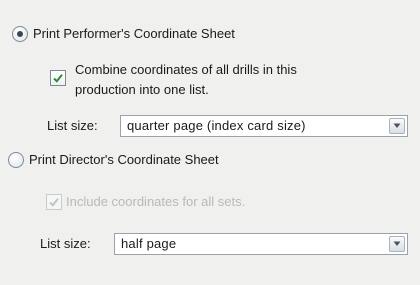  I want to click on combine-coordinates-checkbox, so click(58, 78).